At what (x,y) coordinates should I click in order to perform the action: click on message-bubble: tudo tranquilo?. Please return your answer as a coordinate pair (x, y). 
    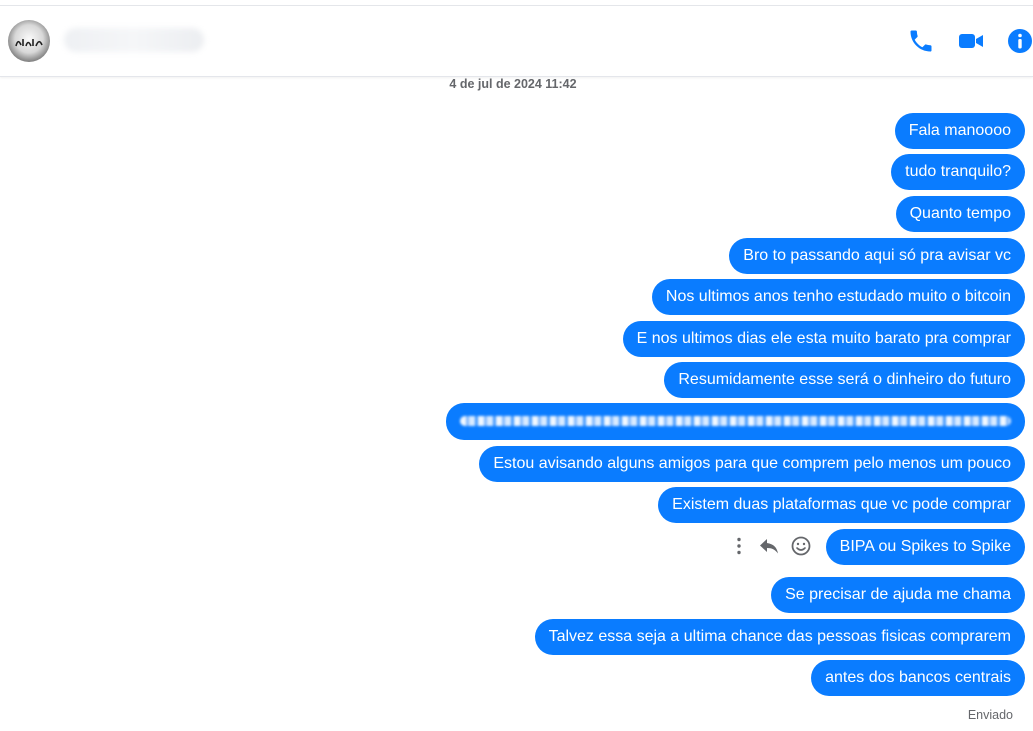
    Looking at the image, I should click on (958, 172).